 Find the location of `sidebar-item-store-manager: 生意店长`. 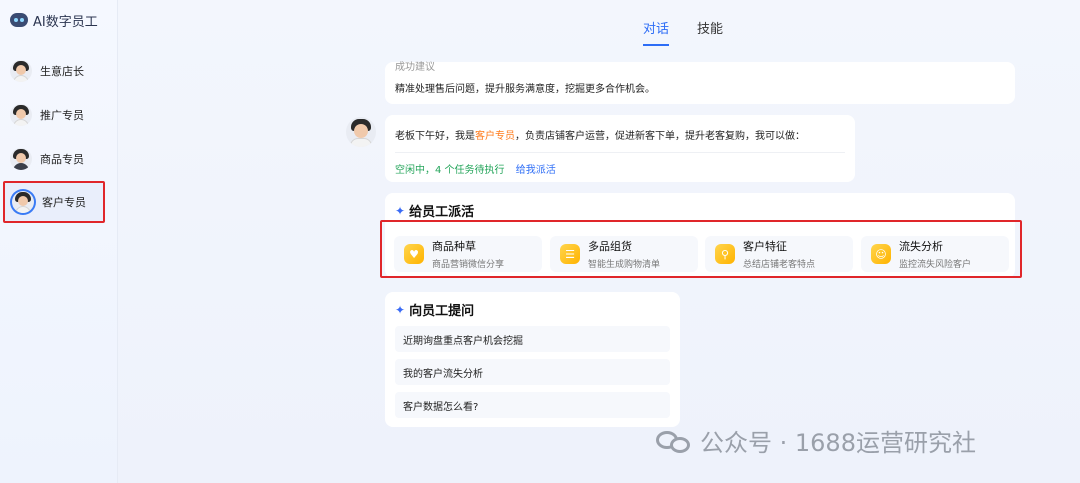

sidebar-item-store-manager: 生意店长 is located at coordinates (60, 71).